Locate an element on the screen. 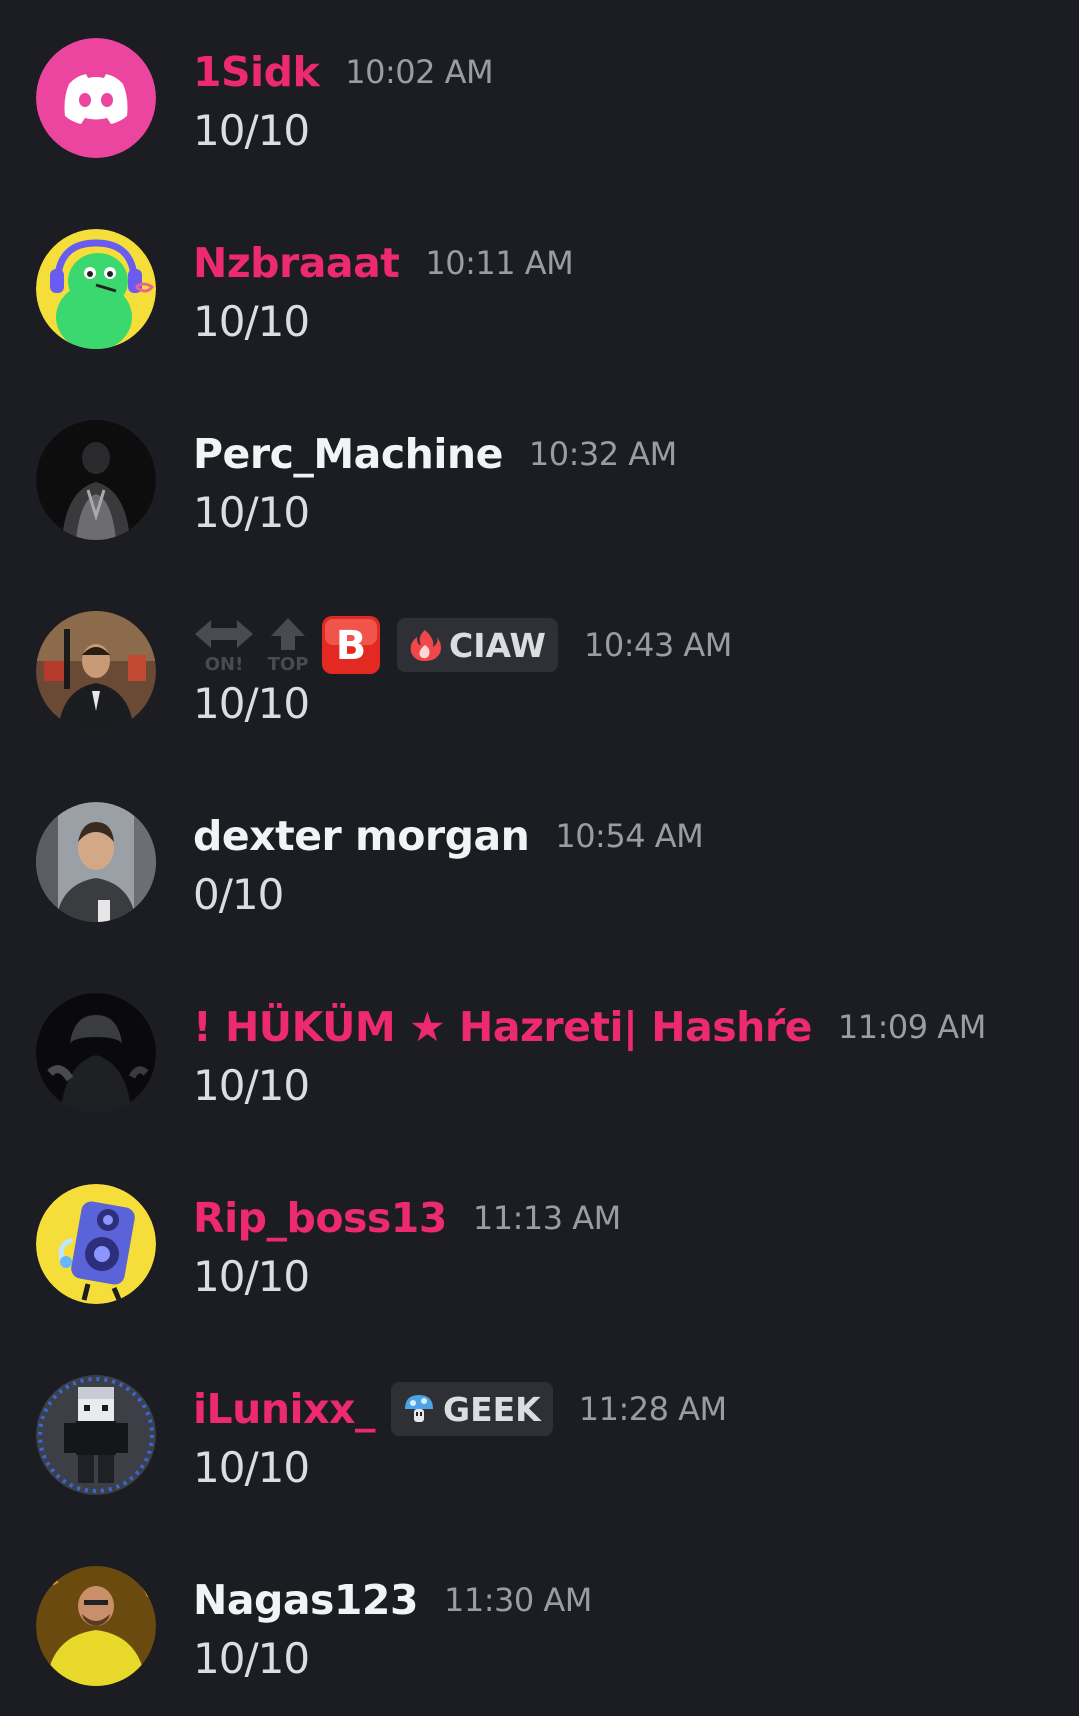  up-arrow-icon: TOP is located at coordinates (288, 645).